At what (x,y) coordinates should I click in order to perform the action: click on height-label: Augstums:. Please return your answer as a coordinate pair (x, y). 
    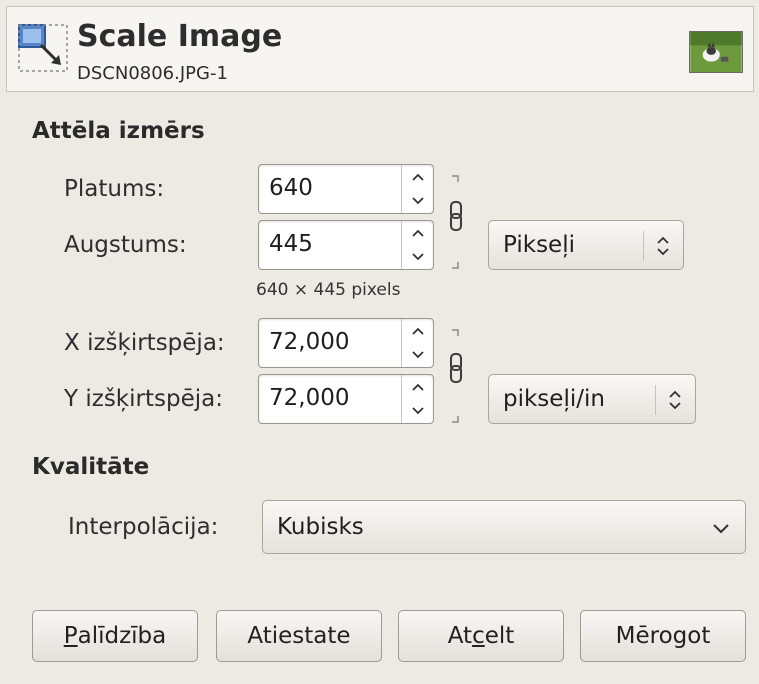
    Looking at the image, I should click on (125, 245).